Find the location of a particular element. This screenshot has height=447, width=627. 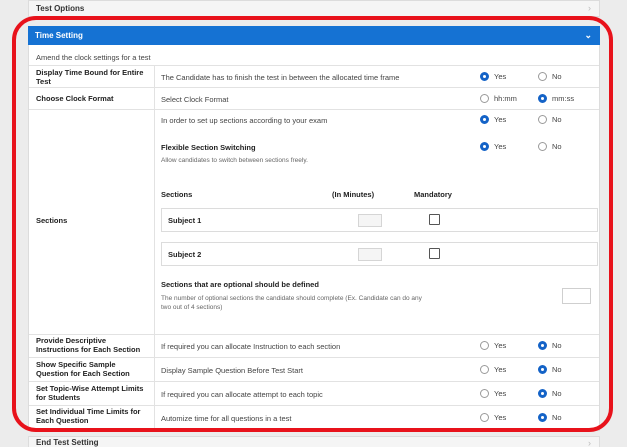

col-mandatory-header: Mandatory is located at coordinates (433, 194).